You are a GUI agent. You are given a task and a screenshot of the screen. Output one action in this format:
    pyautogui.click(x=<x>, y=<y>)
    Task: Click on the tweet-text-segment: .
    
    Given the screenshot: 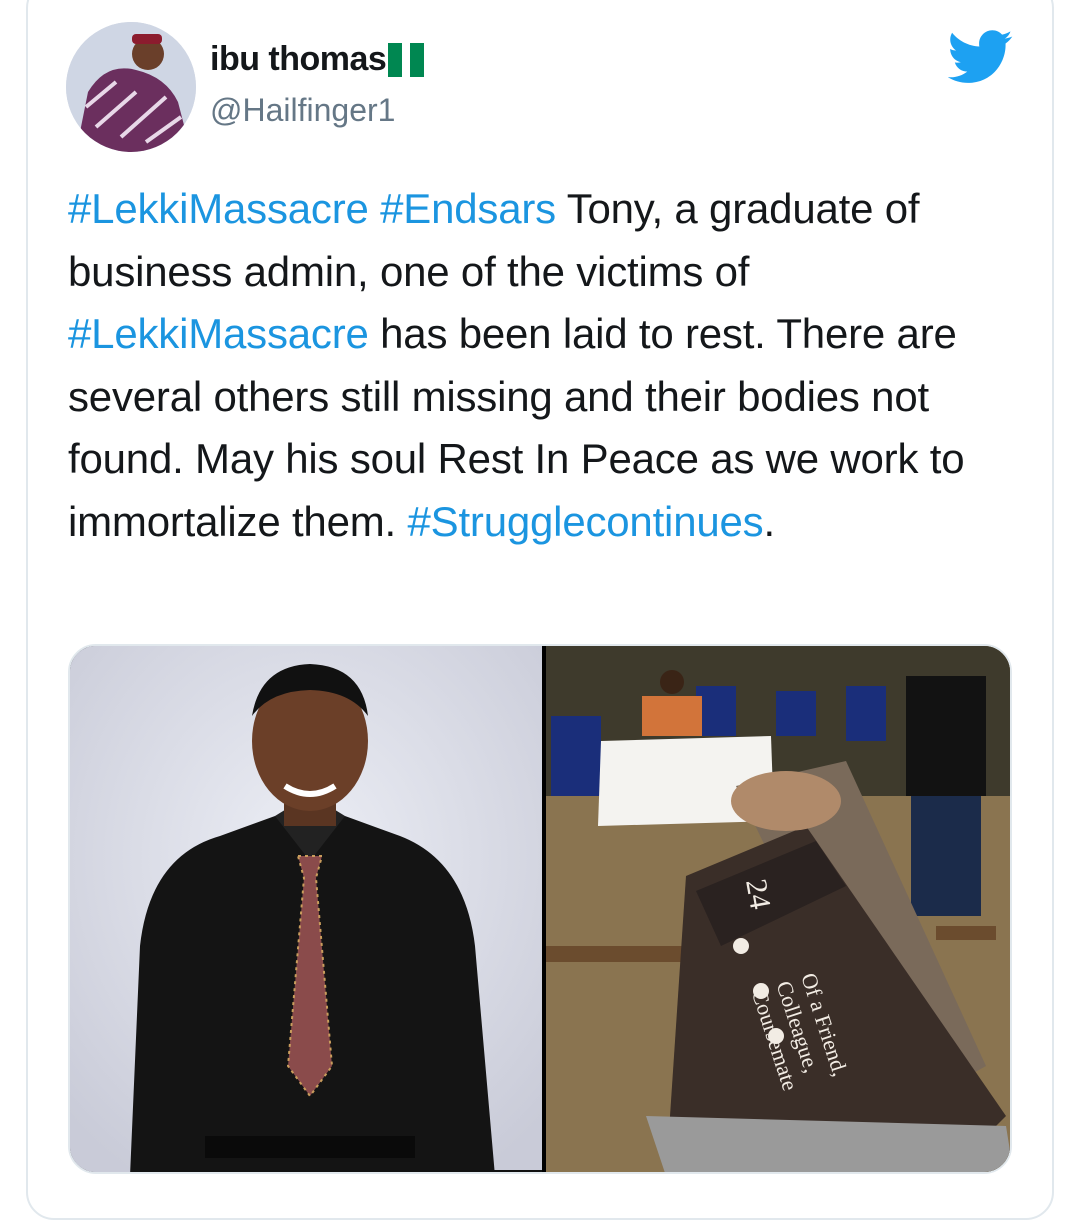 What is the action you would take?
    pyautogui.click(x=769, y=521)
    